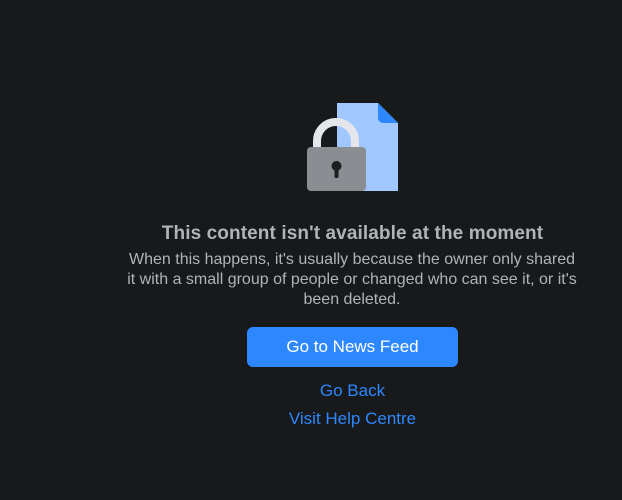 This screenshot has height=500, width=622. Describe the element at coordinates (352, 347) in the screenshot. I see `go-to-news-feed-button: Go to News Feed` at that location.